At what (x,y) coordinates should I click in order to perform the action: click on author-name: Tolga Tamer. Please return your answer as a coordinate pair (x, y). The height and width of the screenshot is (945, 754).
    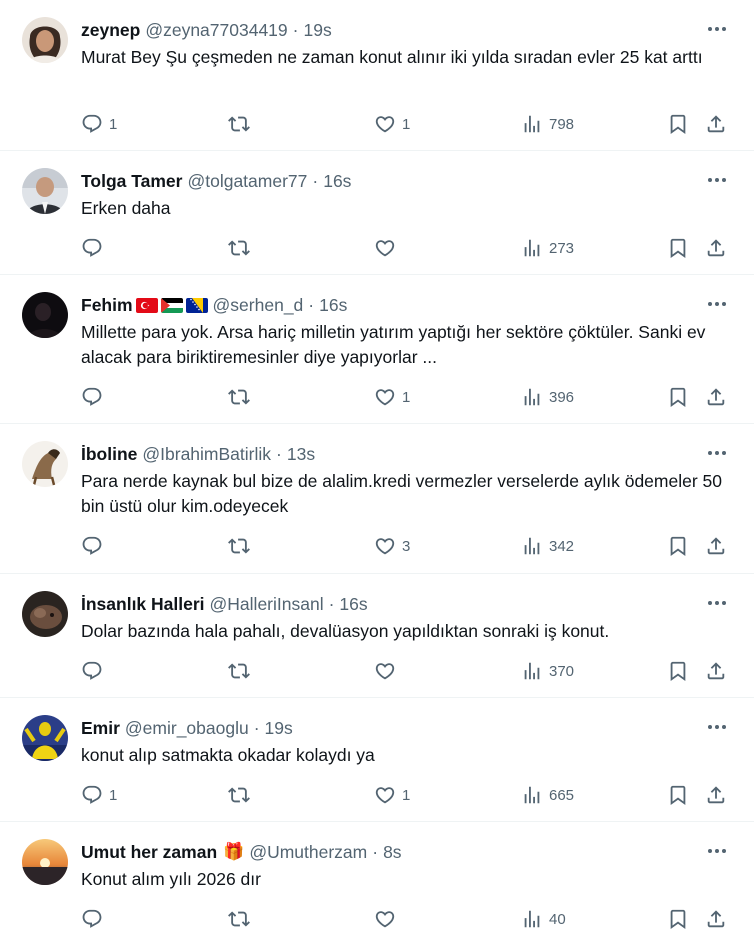
    Looking at the image, I should click on (131, 181).